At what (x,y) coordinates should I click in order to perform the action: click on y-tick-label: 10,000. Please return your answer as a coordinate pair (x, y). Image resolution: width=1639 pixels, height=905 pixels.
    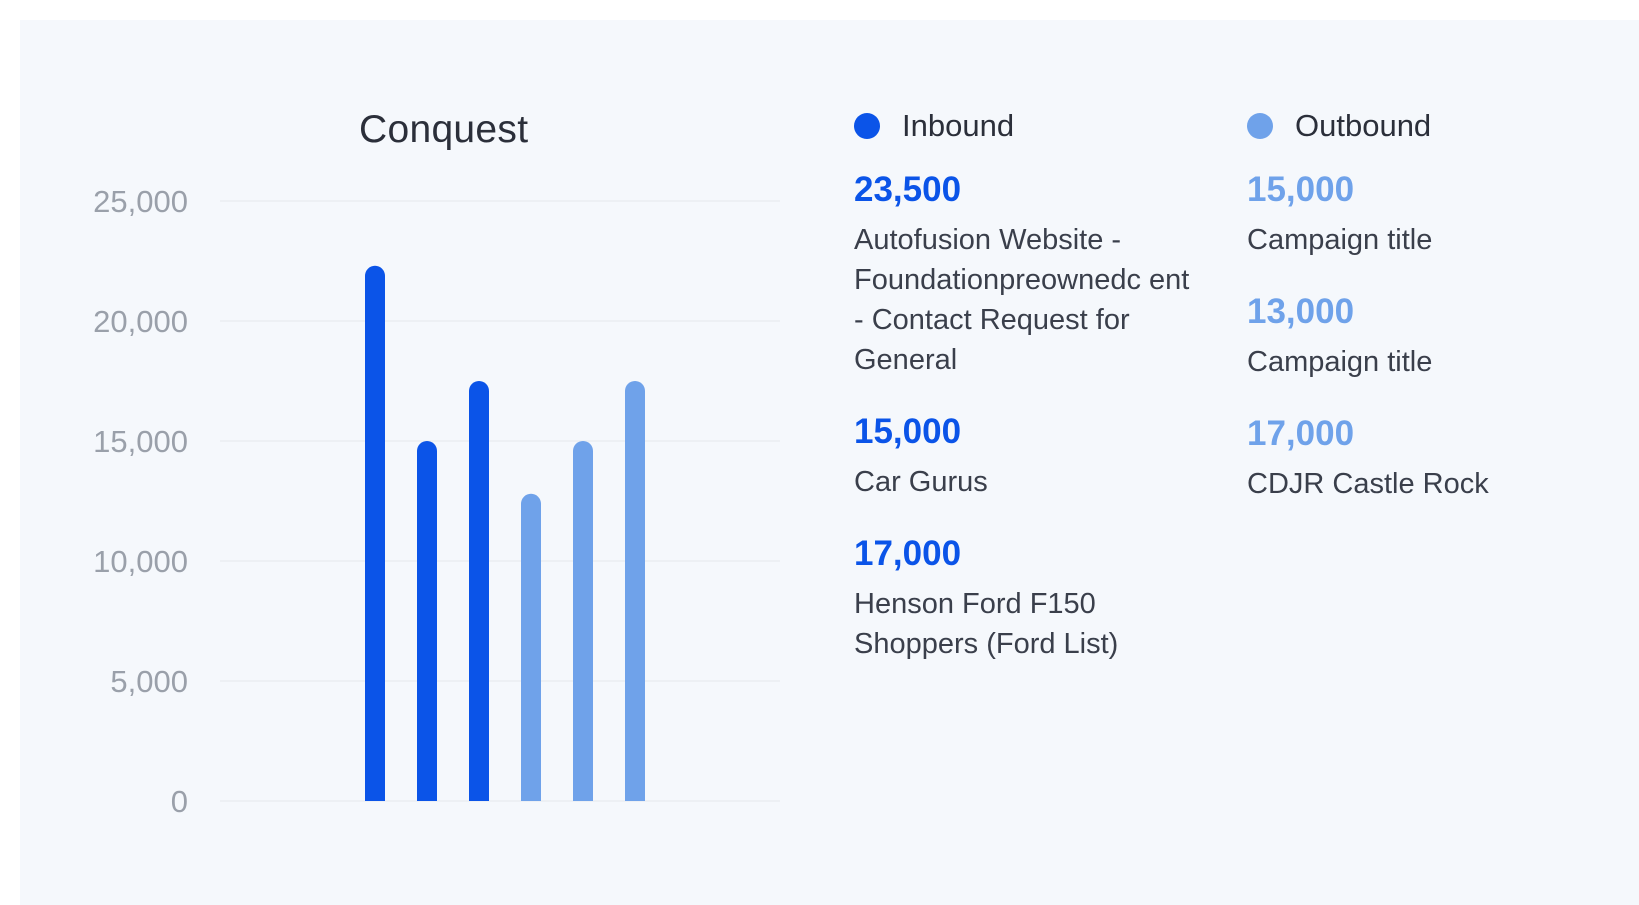
    Looking at the image, I should click on (140, 561).